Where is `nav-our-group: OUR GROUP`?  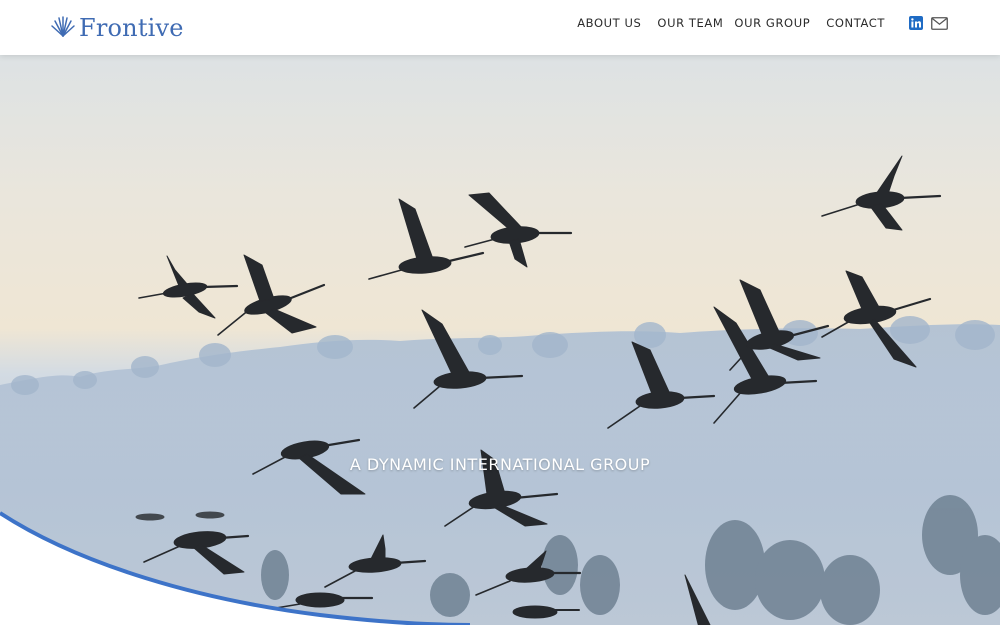
nav-our-group: OUR GROUP is located at coordinates (772, 23).